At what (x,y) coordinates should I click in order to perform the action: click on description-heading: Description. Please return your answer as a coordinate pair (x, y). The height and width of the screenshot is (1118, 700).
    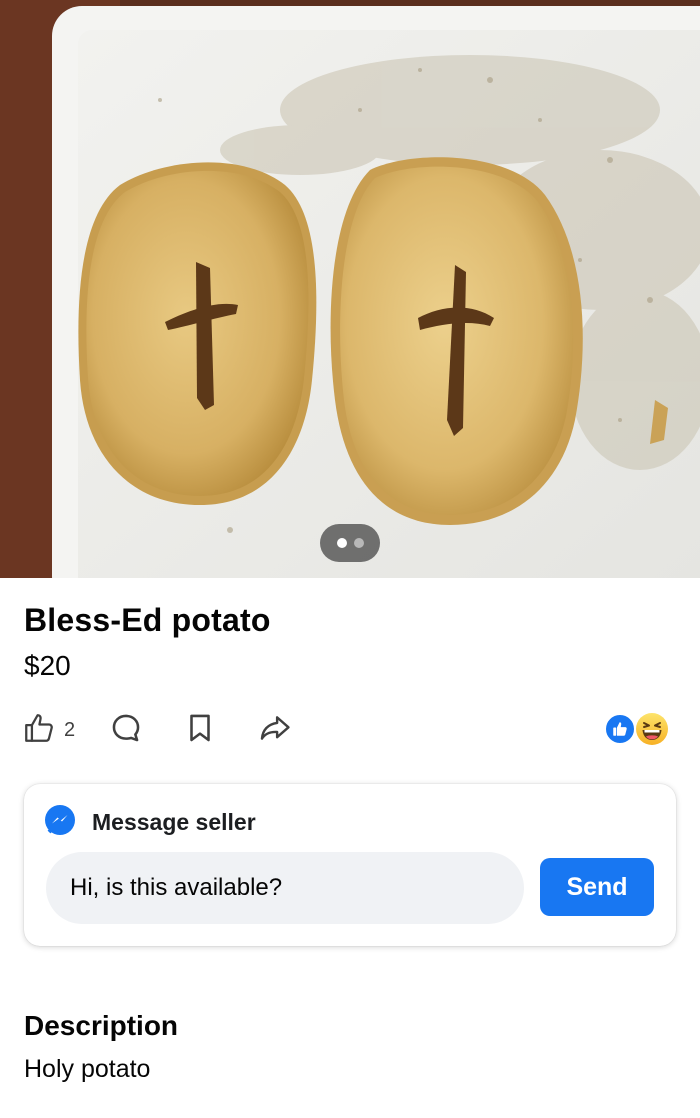
    Looking at the image, I should click on (101, 1025).